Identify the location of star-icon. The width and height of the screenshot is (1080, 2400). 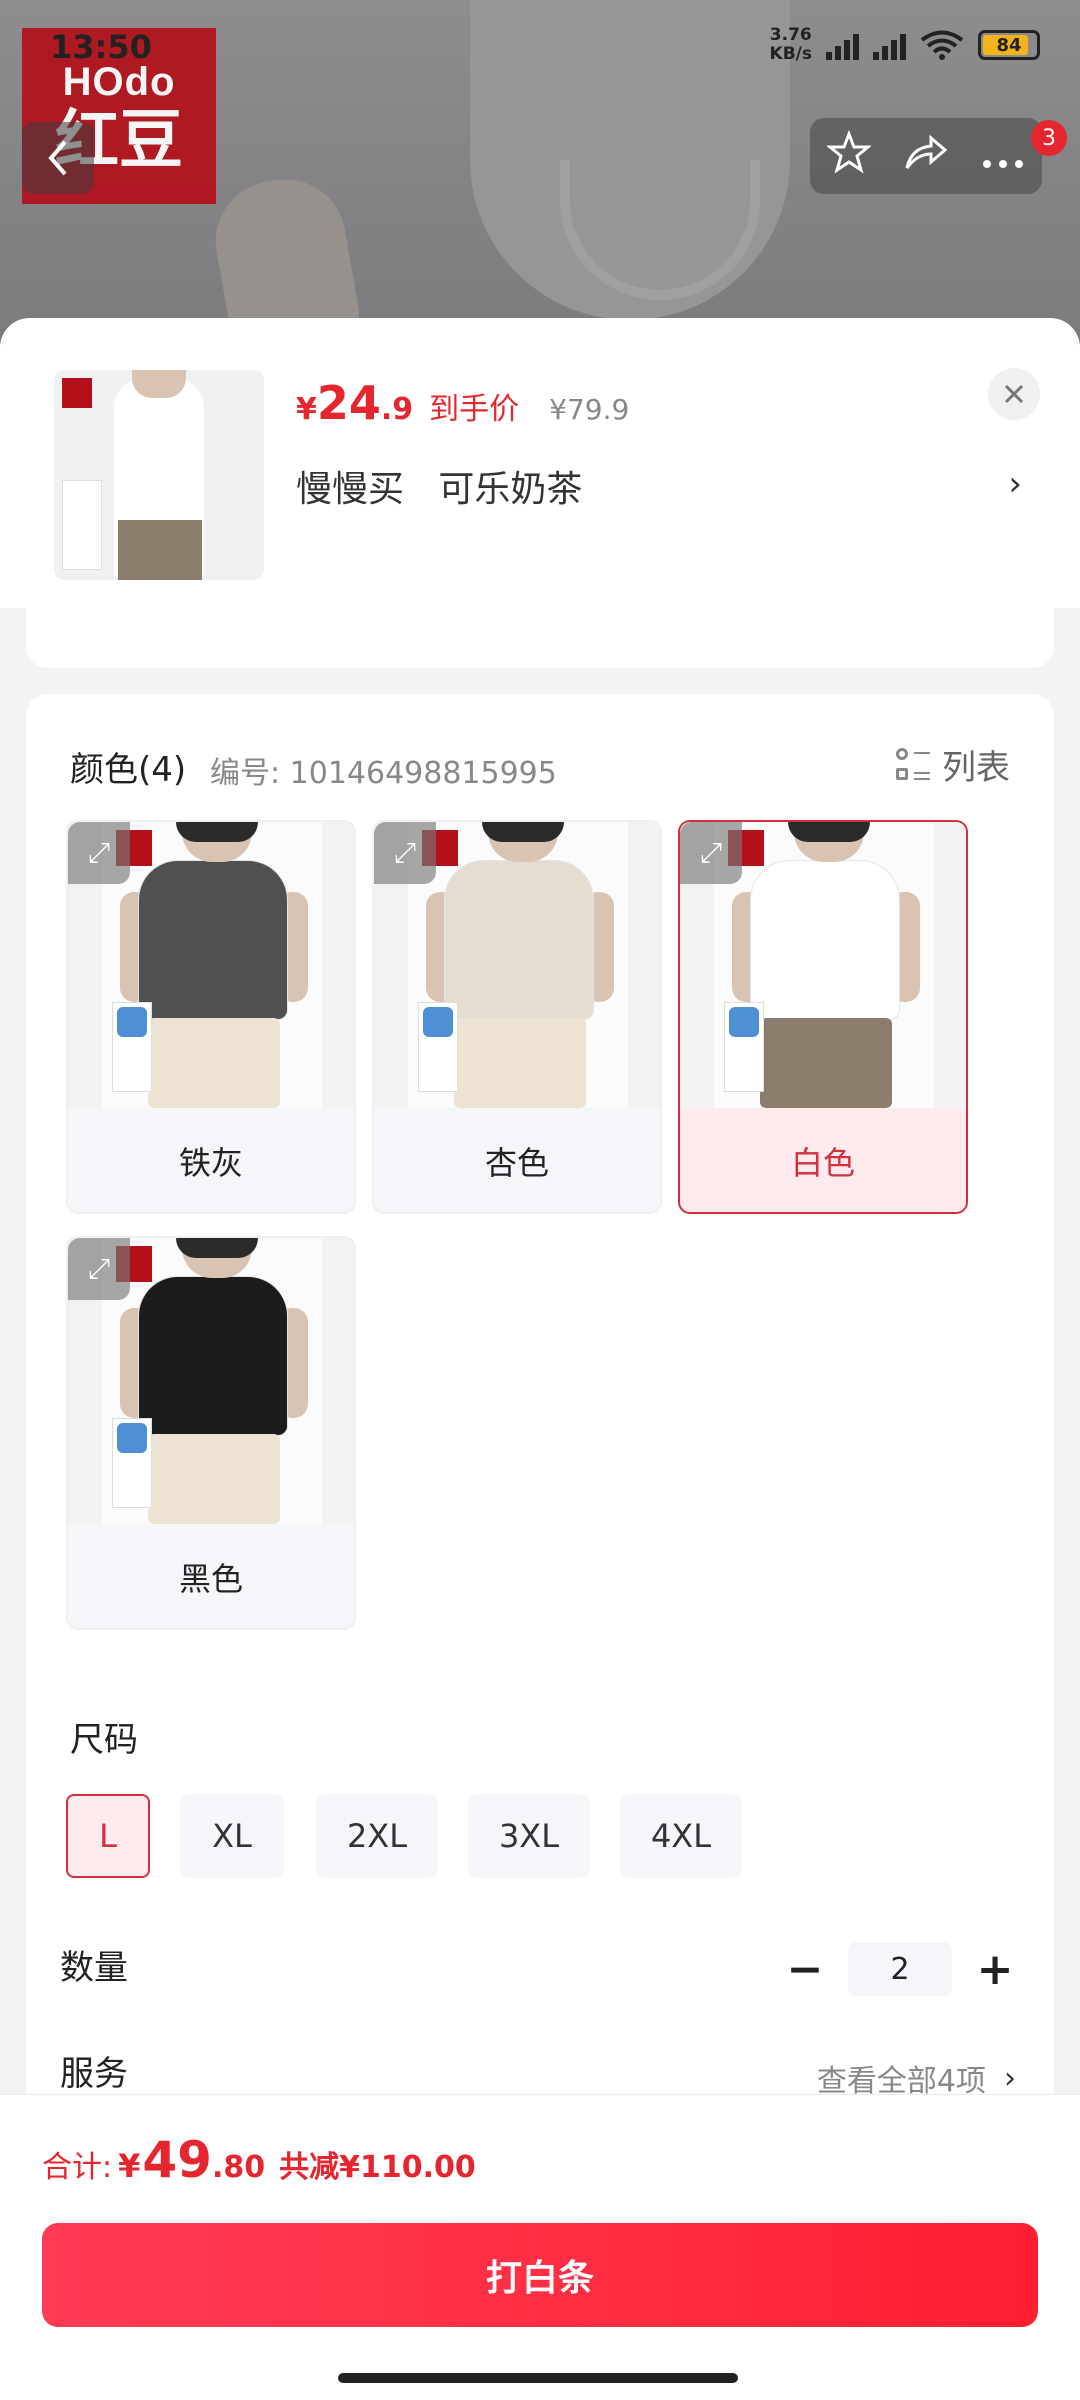
(848, 151).